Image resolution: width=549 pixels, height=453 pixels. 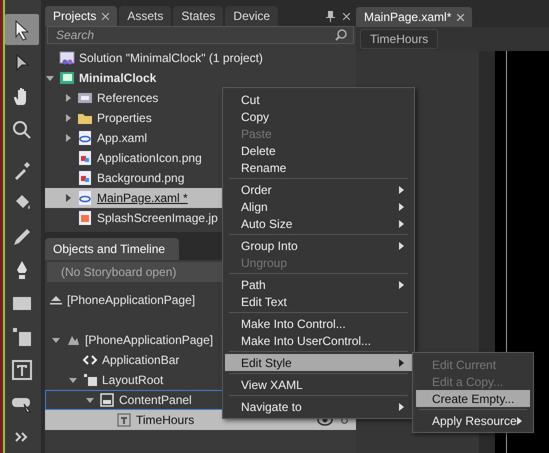 What do you see at coordinates (122, 138) in the screenshot?
I see `tree-item-label: App.xaml` at bounding box center [122, 138].